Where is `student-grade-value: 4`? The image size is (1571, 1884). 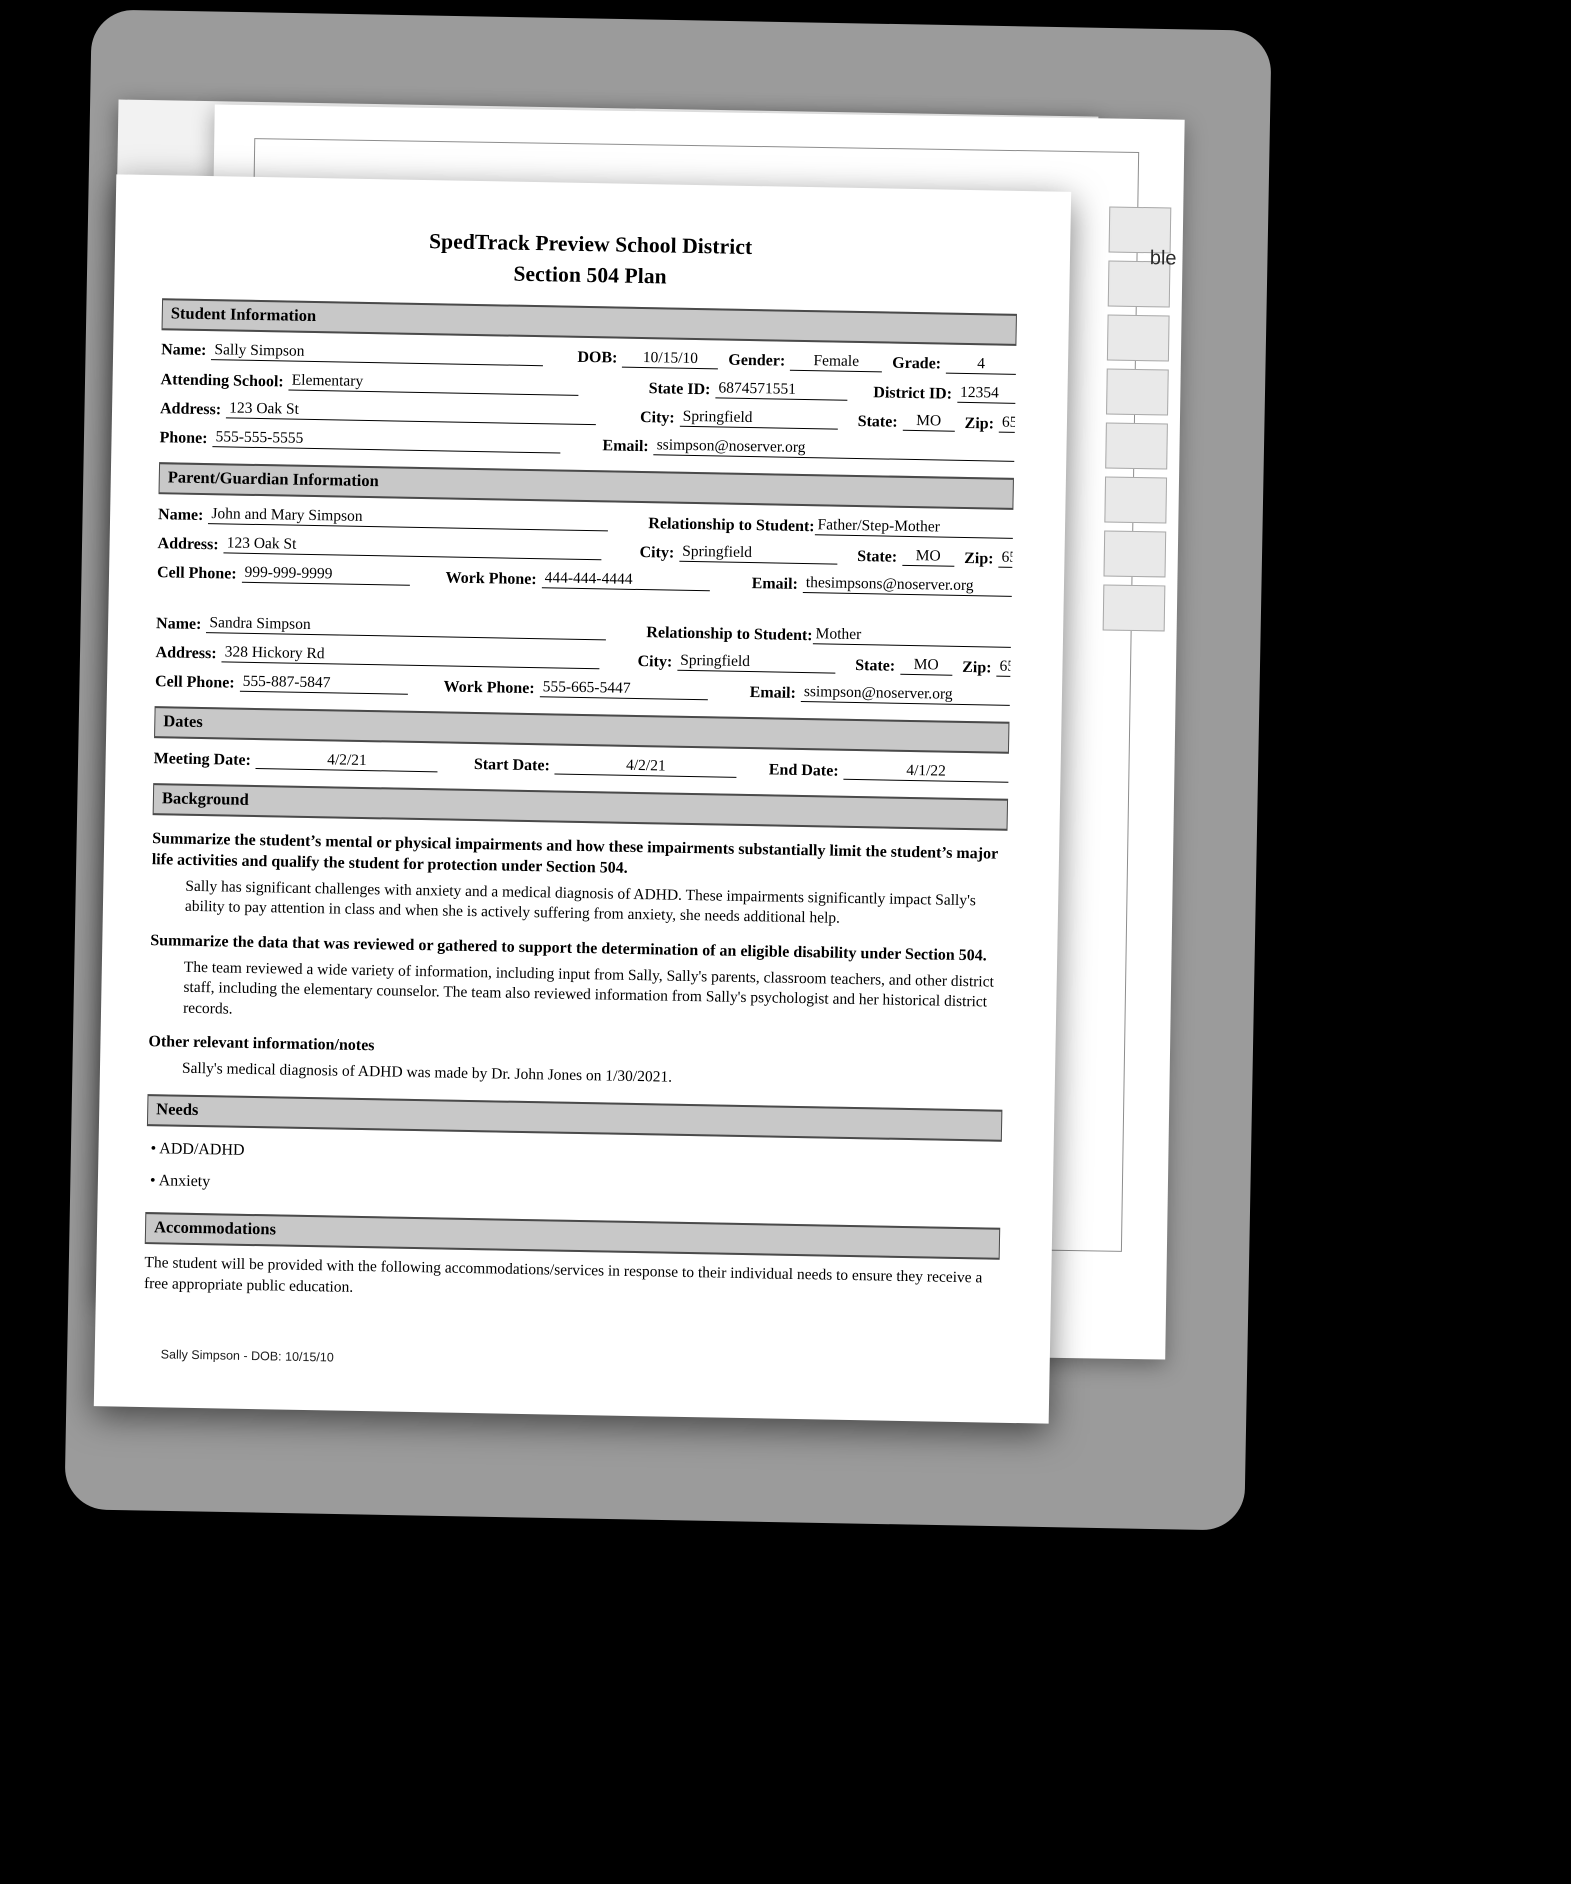 student-grade-value: 4 is located at coordinates (981, 364).